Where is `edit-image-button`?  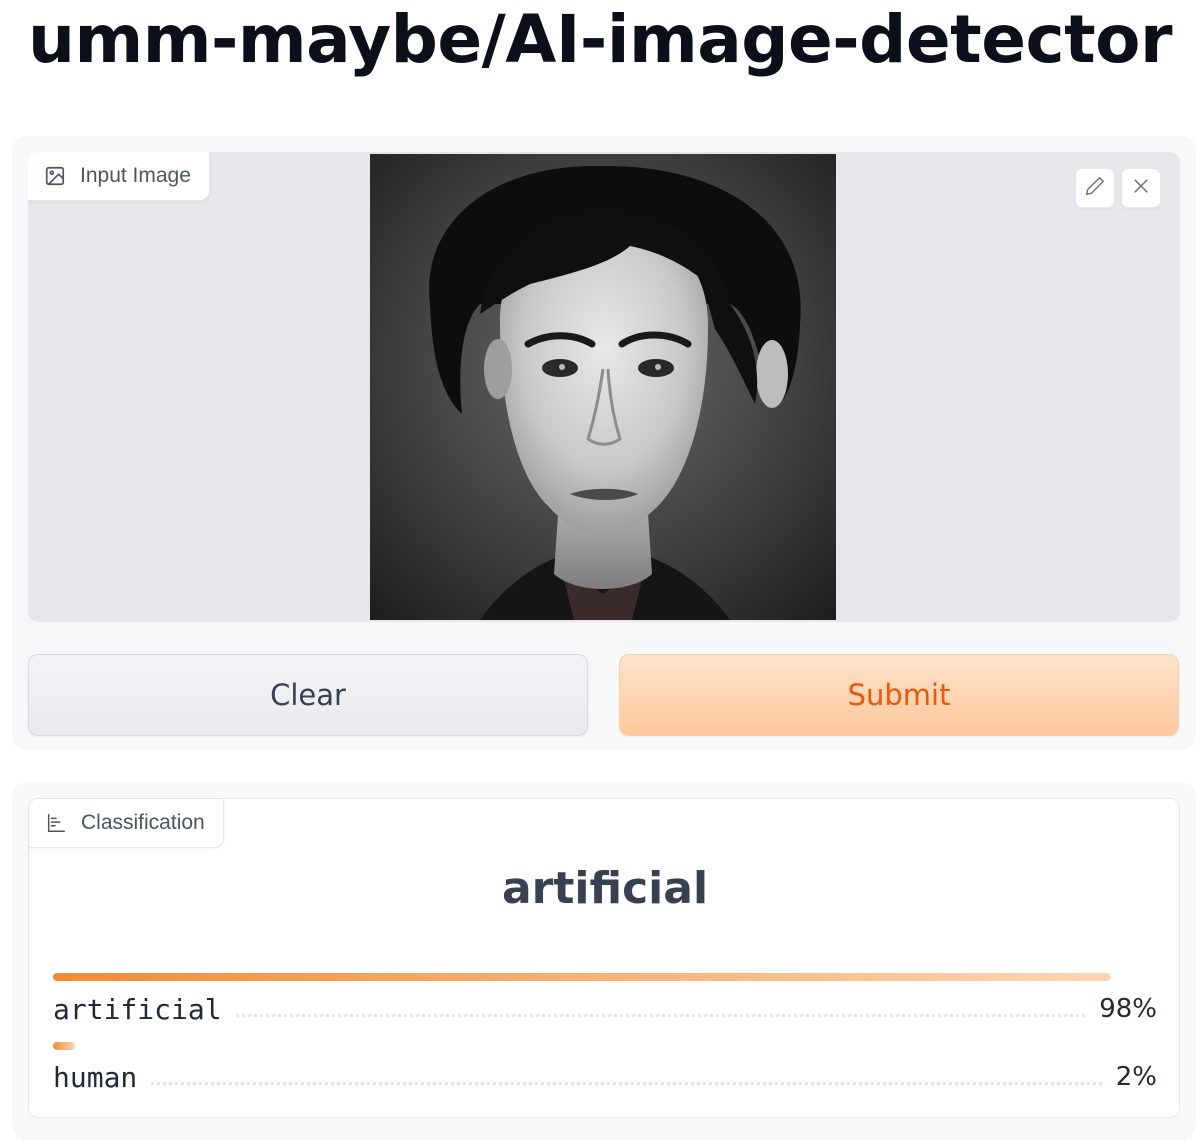 edit-image-button is located at coordinates (1095, 188).